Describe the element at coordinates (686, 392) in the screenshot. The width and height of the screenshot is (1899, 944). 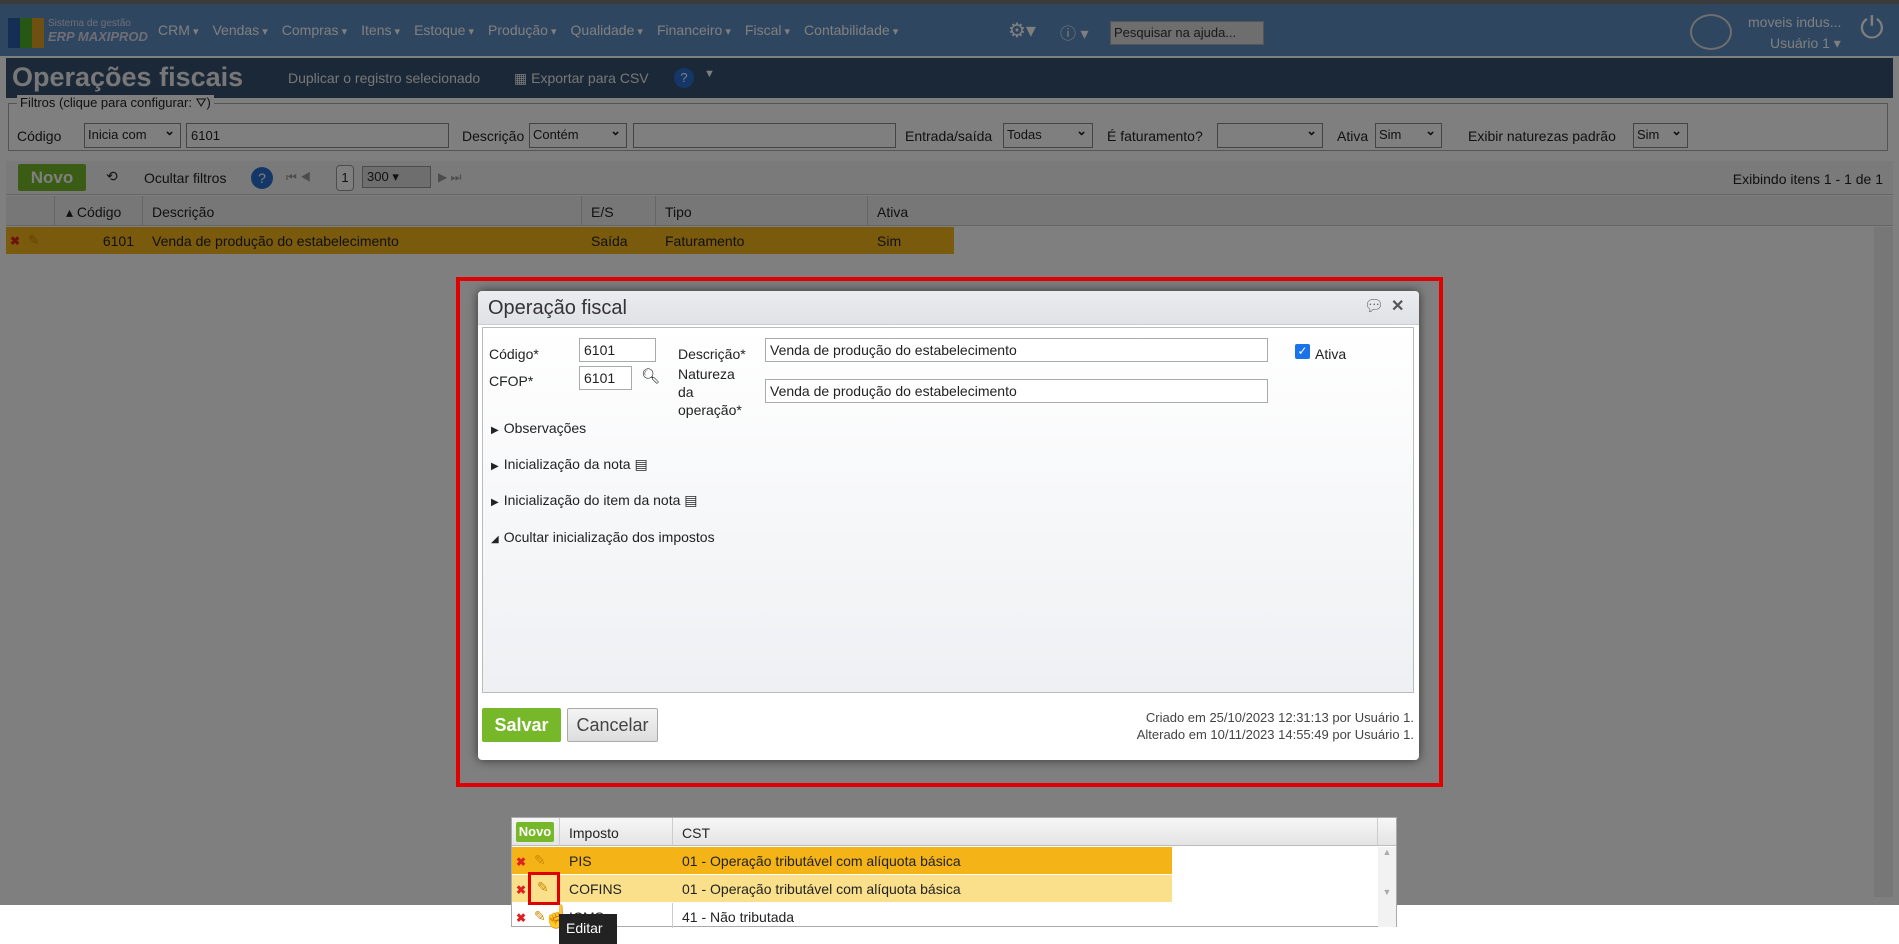
I see `natureza-label-2: da` at that location.